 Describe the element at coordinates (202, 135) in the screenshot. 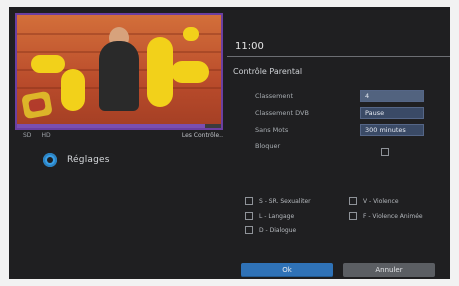

I see `channel-title: Les Contrôle..` at that location.